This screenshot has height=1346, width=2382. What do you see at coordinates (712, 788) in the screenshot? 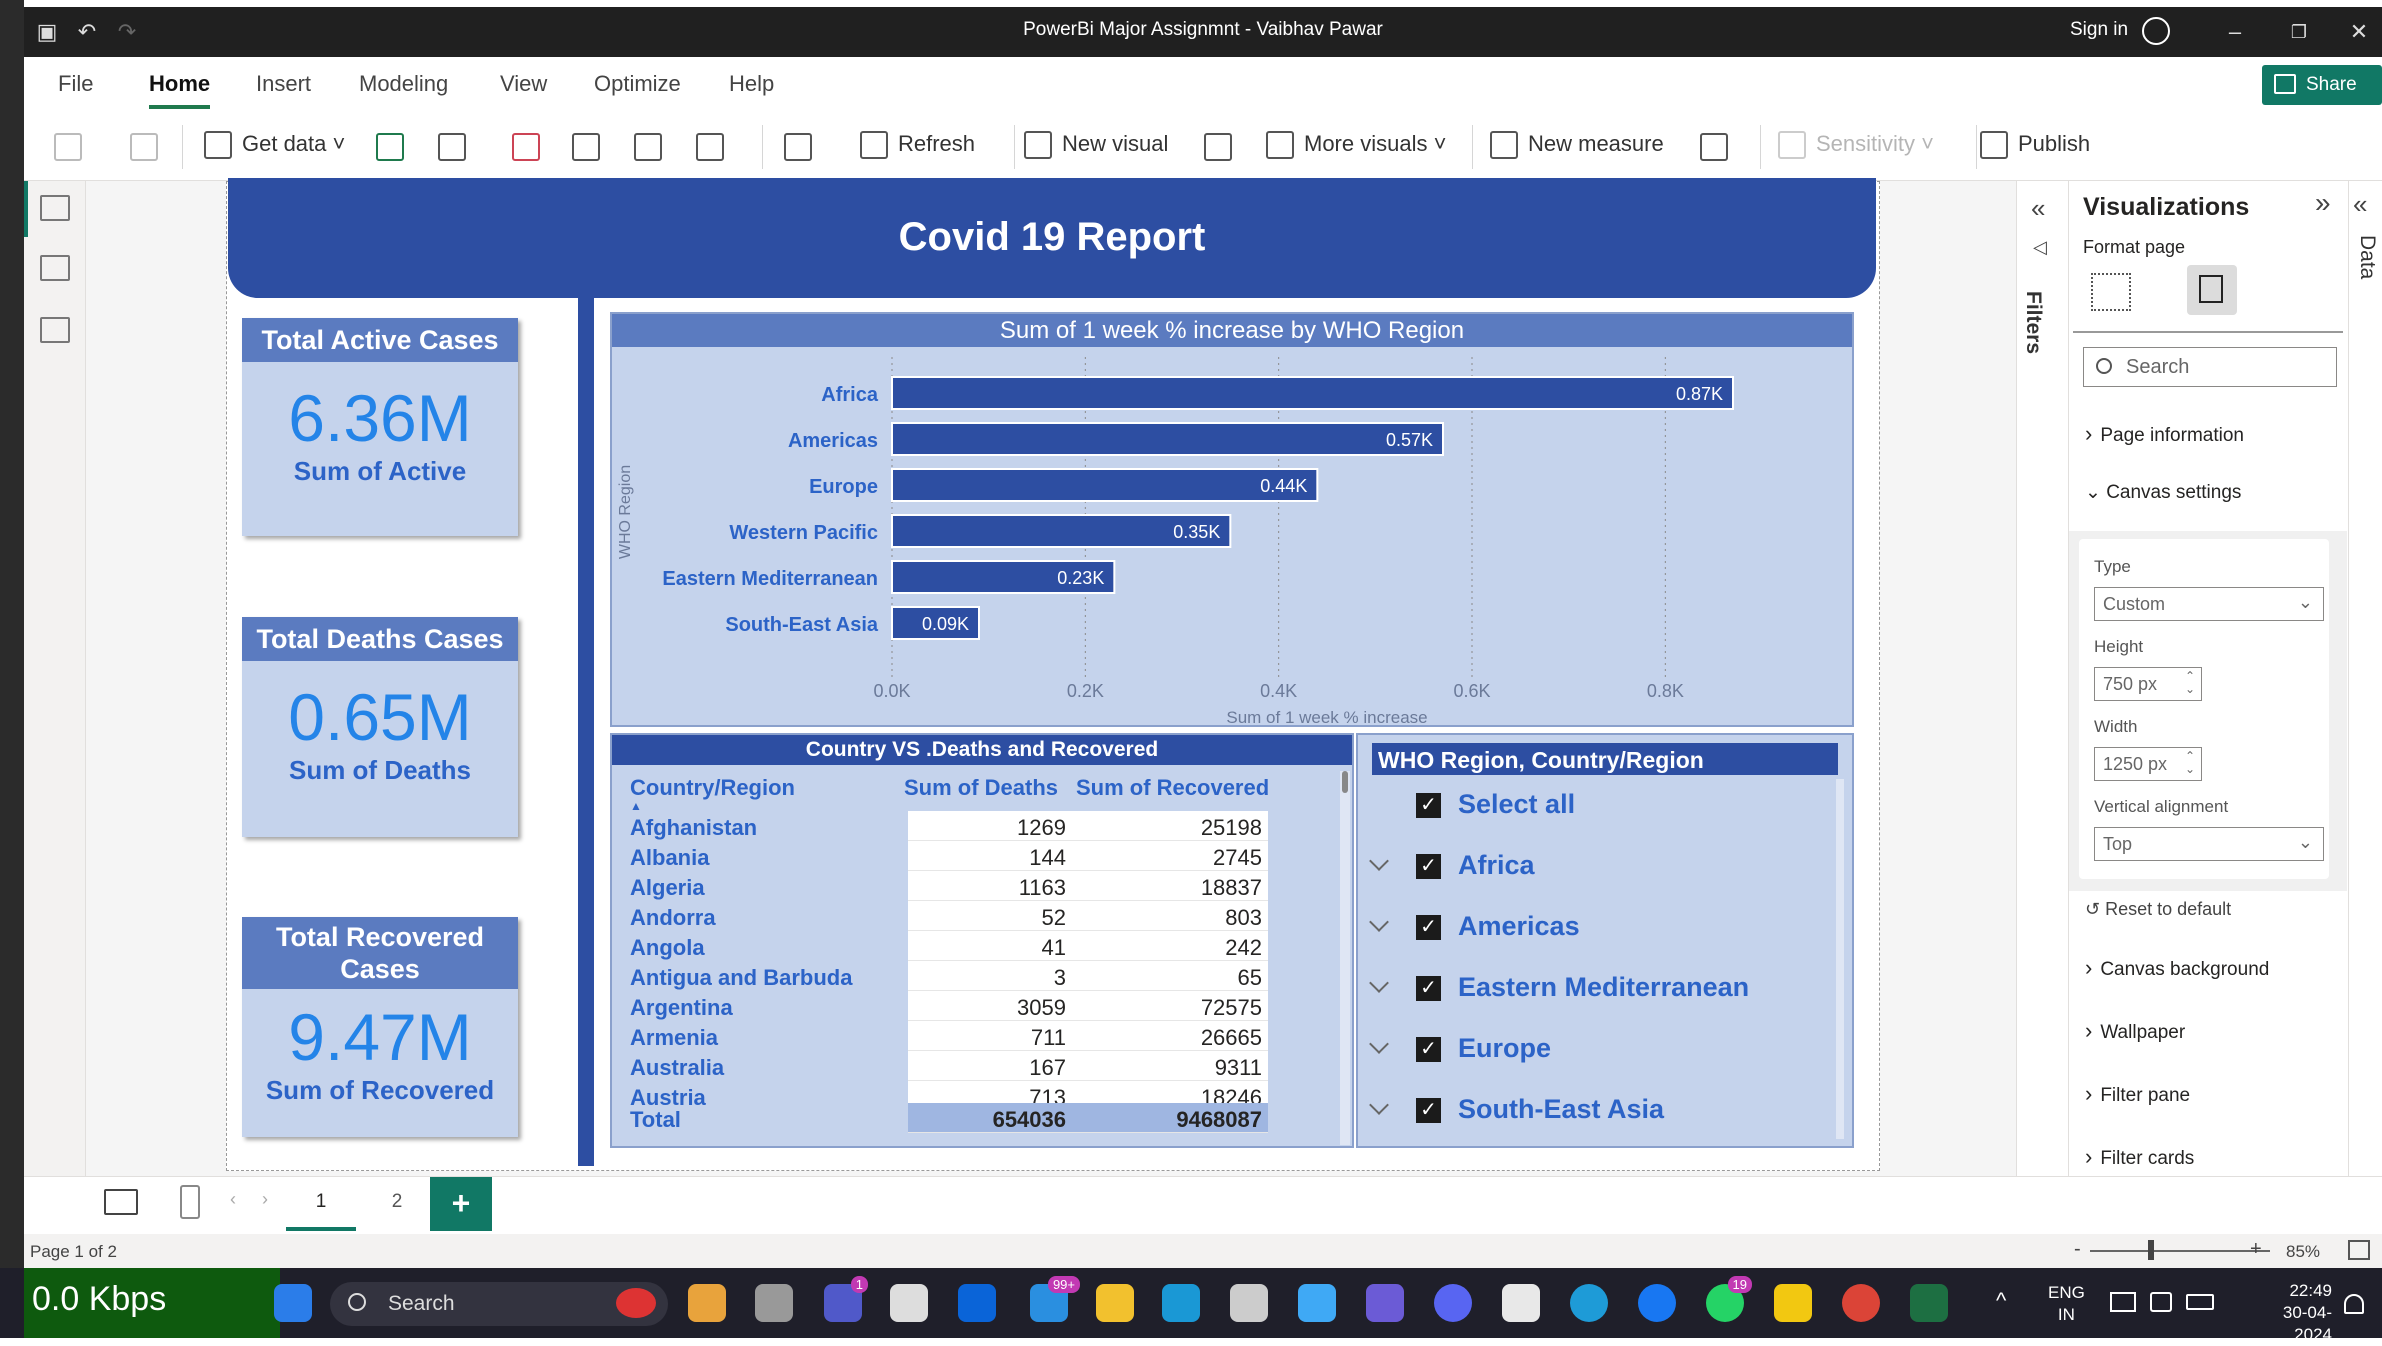
I see `column-header-country: Country/Region` at bounding box center [712, 788].